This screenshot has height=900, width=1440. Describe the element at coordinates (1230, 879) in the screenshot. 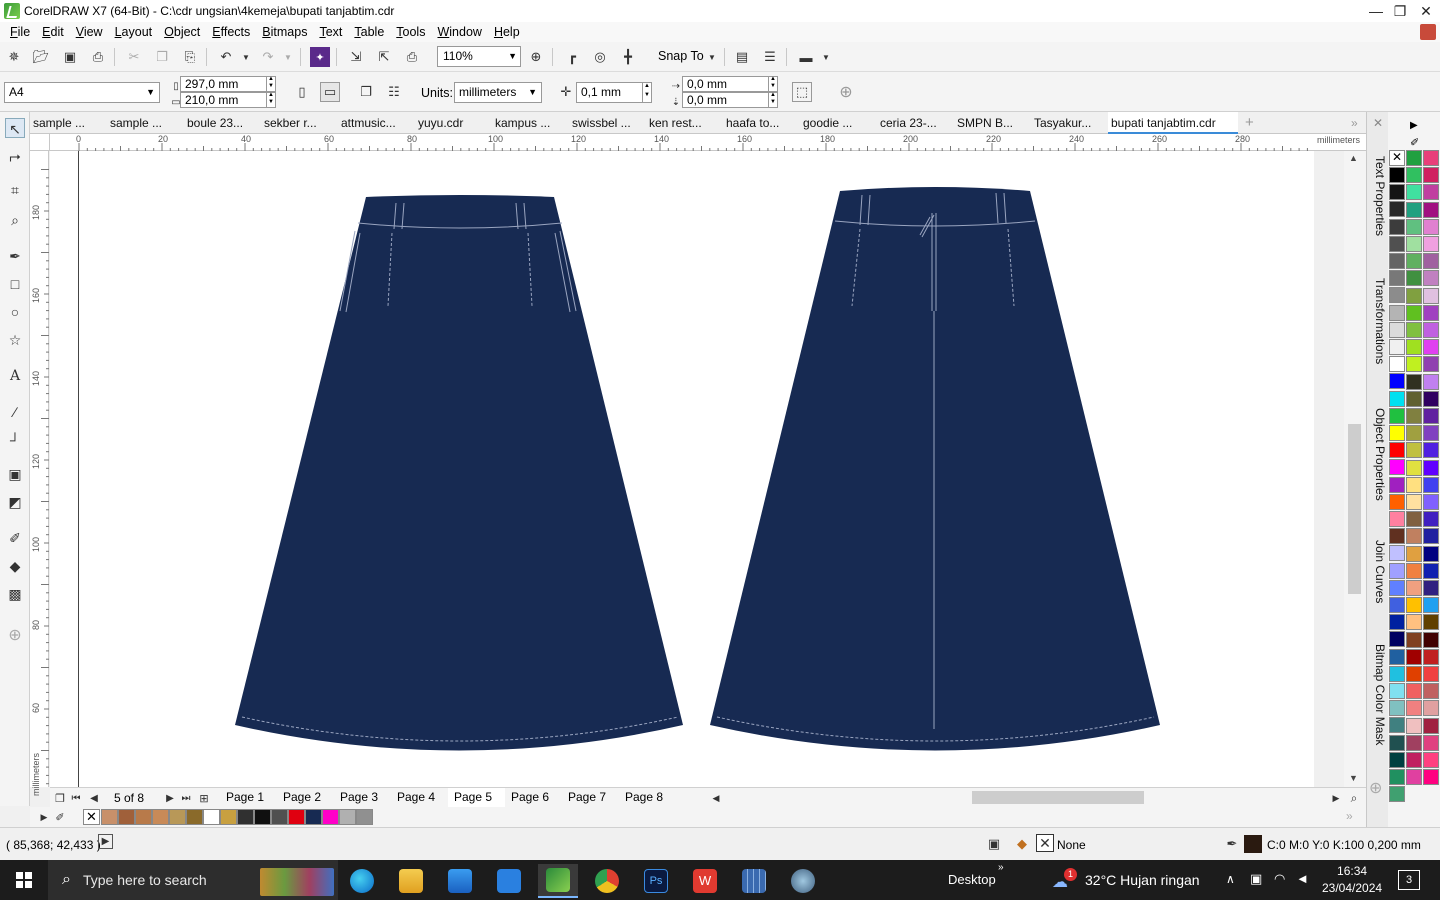

I see `show-hidden-icons-icon: ∧` at that location.